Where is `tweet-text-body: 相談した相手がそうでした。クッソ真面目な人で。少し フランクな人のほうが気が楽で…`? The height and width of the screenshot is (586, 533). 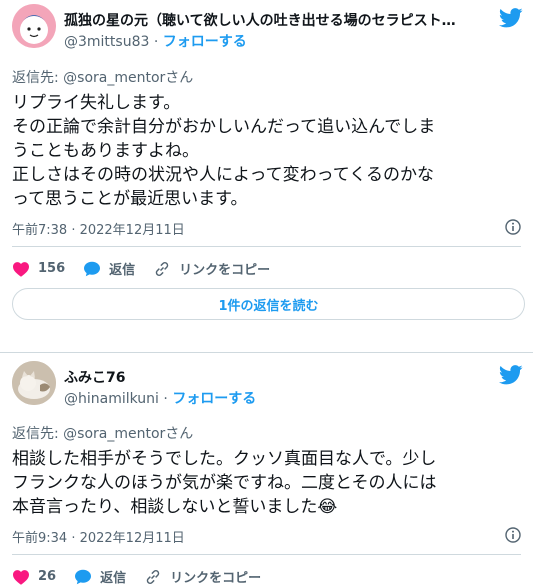
tweet-text-body: 相談した相手がそうでした。クッソ真面目な人で。少し フランクな人のほうが気が楽で… is located at coordinates (224, 483).